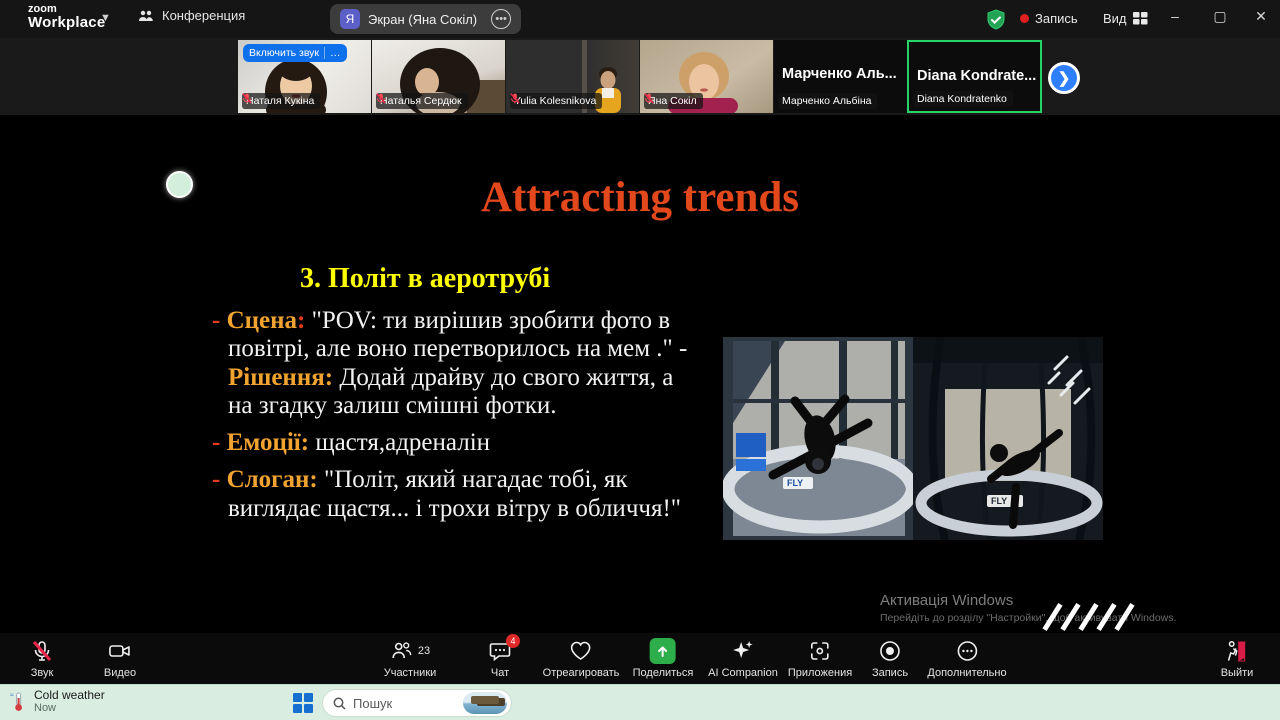 The image size is (1280, 720). I want to click on participant-name-label: Наталя Кукіна, so click(281, 101).